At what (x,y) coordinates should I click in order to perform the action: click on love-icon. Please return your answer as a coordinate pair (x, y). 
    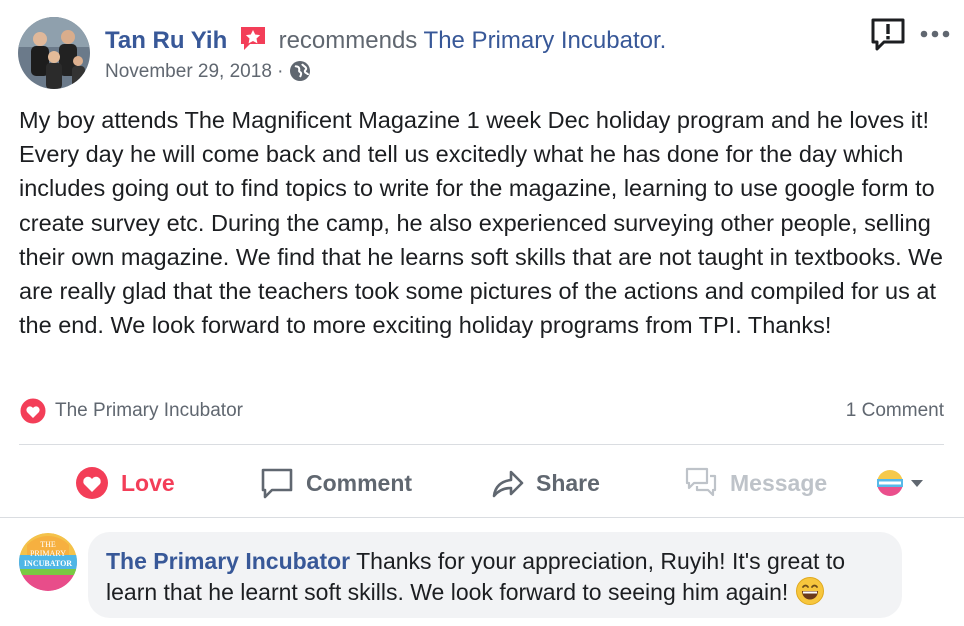
    Looking at the image, I should click on (92, 483).